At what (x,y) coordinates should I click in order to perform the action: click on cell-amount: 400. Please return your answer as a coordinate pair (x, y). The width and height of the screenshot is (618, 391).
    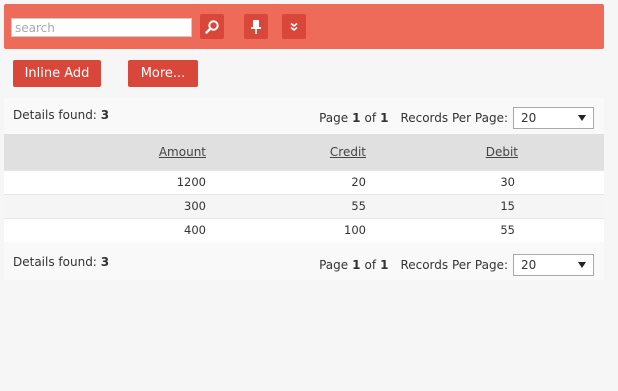
    Looking at the image, I should click on (109, 229).